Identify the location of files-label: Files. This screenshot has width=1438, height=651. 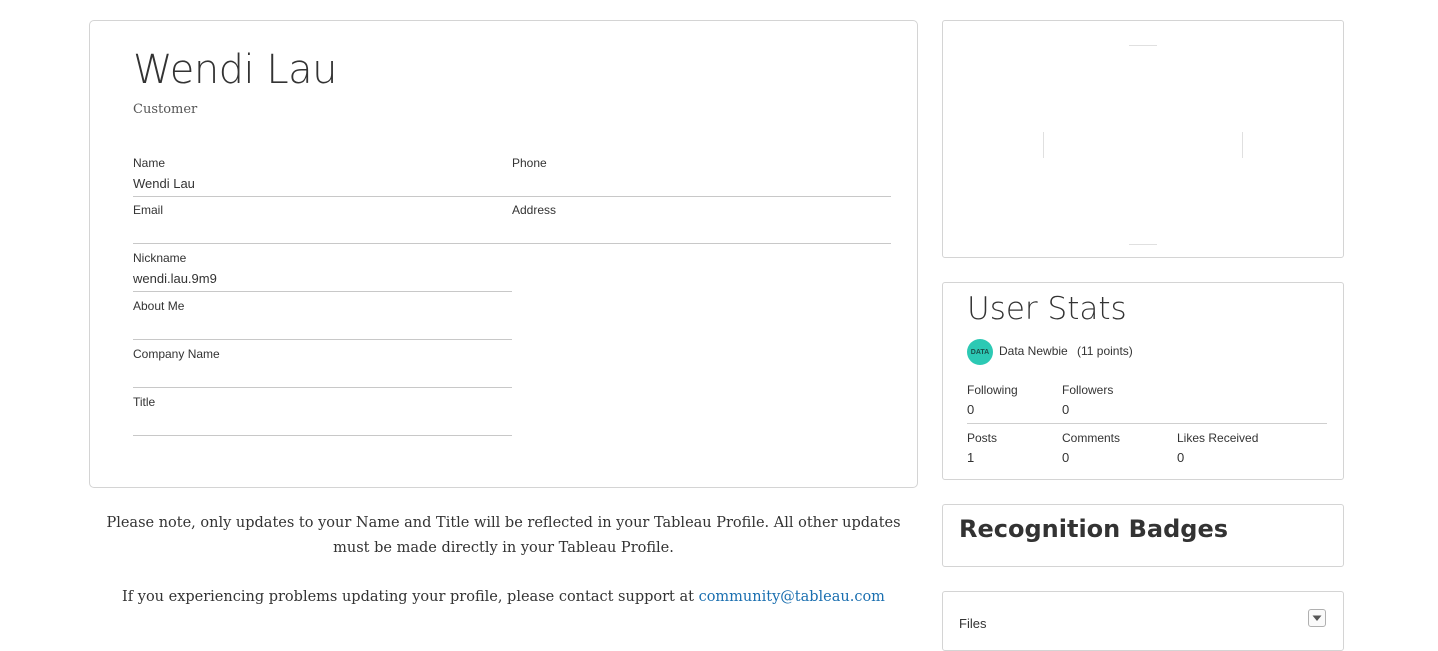
(973, 623).